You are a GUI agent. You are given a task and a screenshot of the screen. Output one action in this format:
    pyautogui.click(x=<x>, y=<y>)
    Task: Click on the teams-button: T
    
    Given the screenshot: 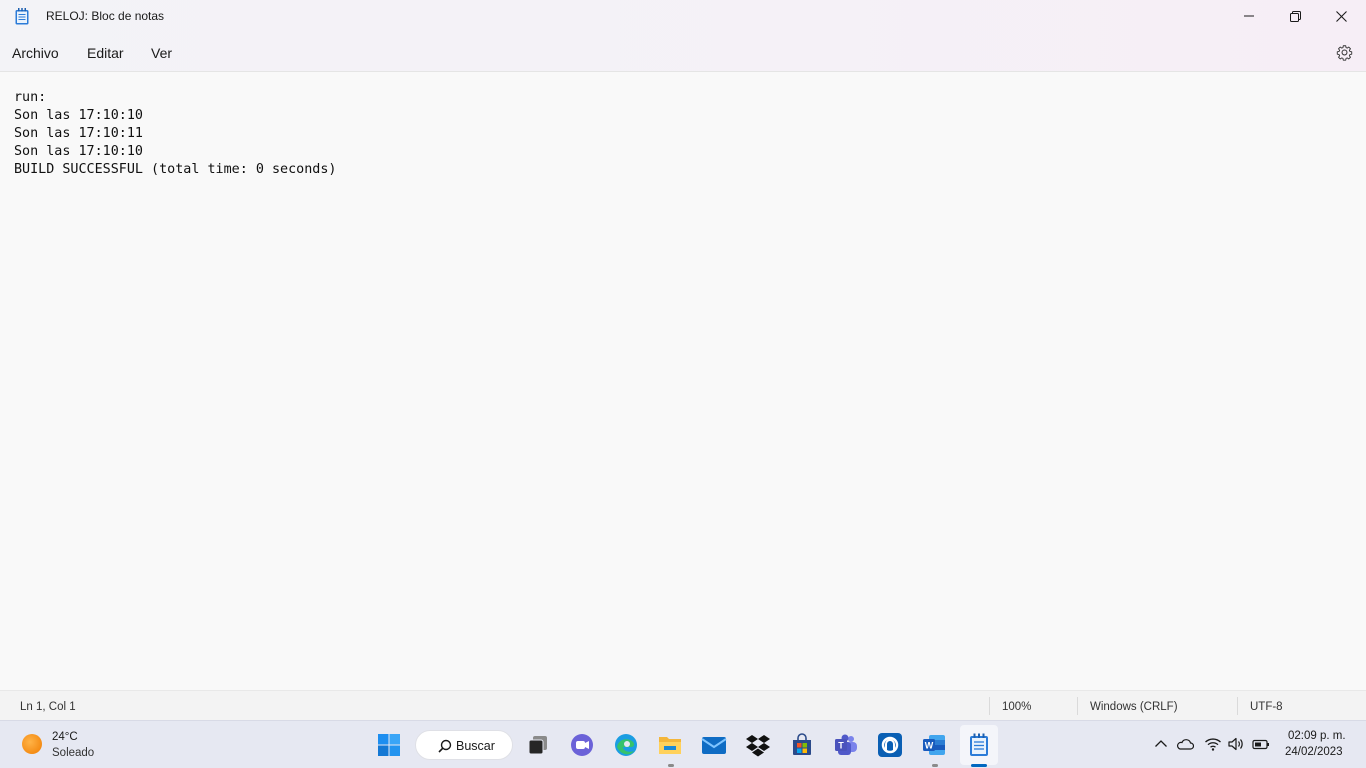 What is the action you would take?
    pyautogui.click(x=846, y=745)
    